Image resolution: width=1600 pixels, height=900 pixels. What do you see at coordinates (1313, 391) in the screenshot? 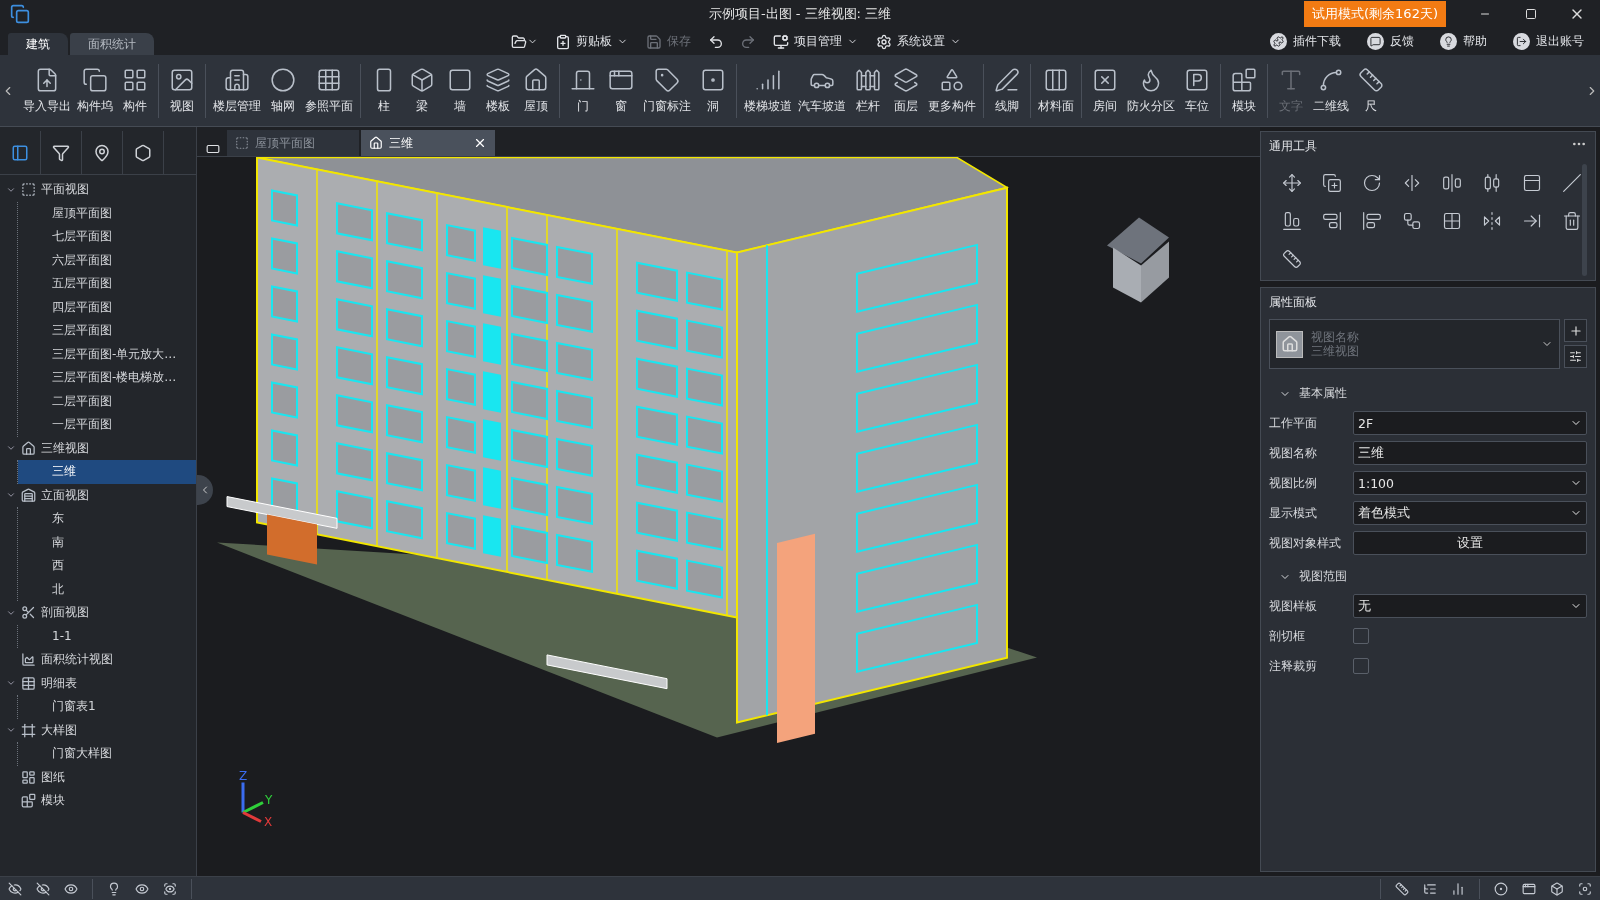
I see `section-header: 基本属性` at bounding box center [1313, 391].